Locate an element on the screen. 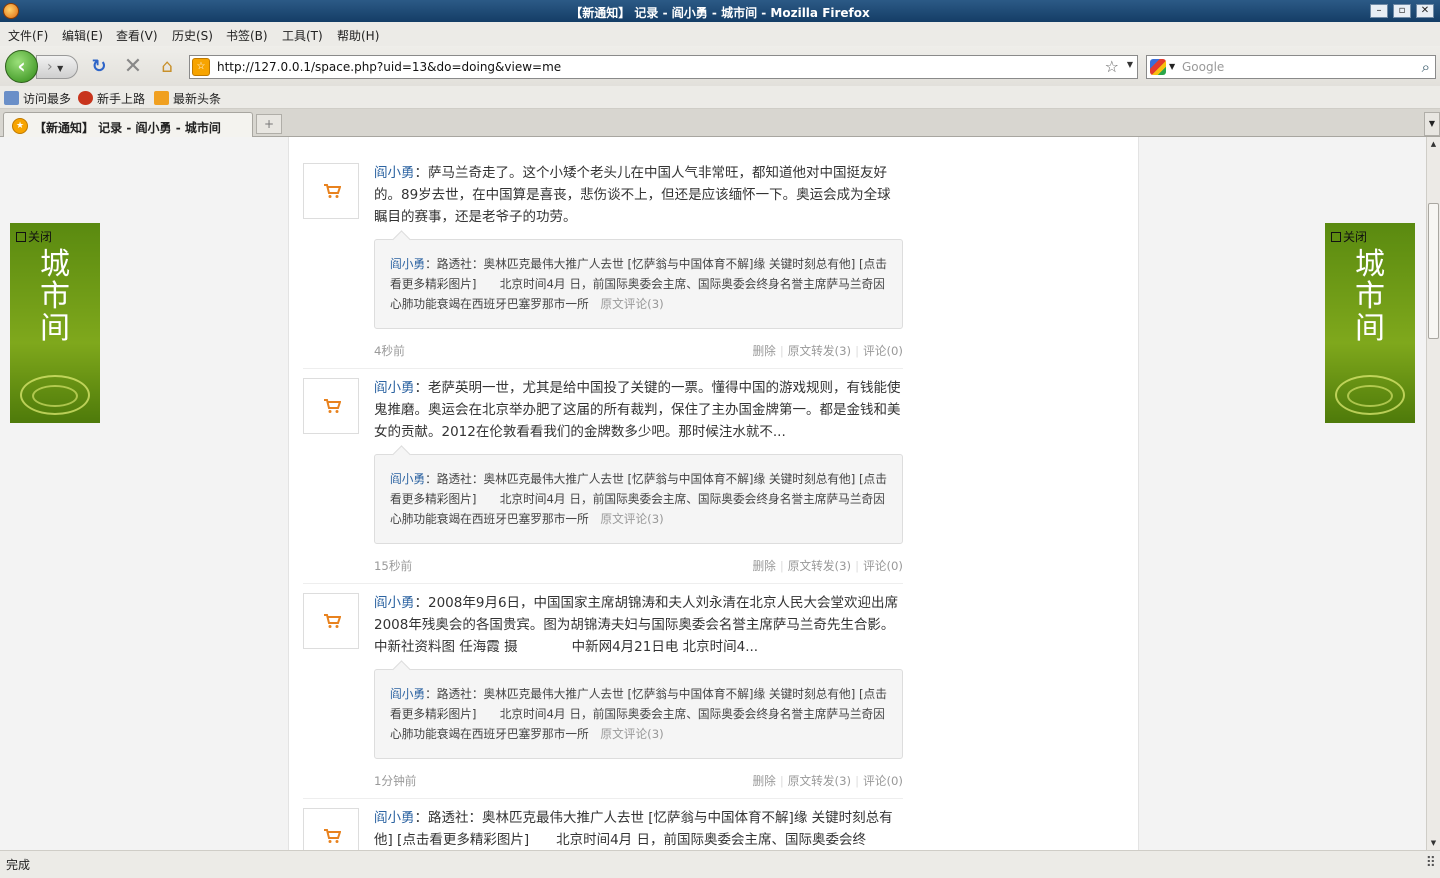 This screenshot has height=878, width=1440. stop-icon: ✕ is located at coordinates (133, 67).